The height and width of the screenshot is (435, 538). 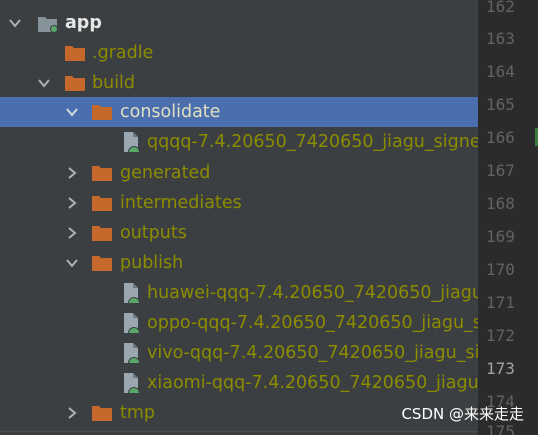 What do you see at coordinates (500, 8) in the screenshot?
I see `line-number: 162` at bounding box center [500, 8].